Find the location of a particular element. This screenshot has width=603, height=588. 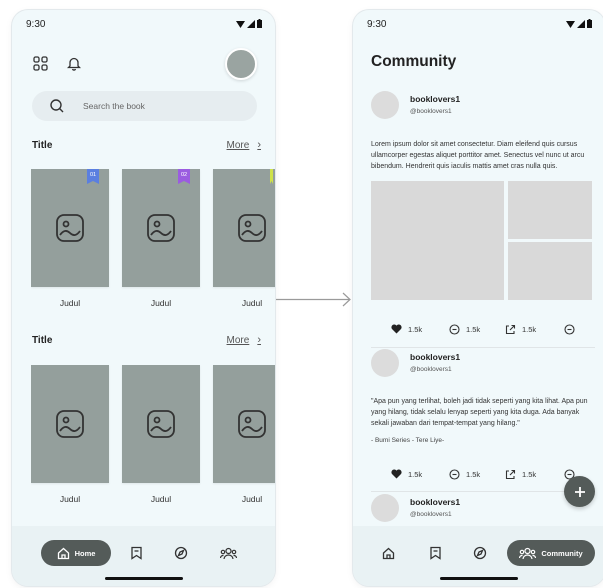

profile-avatar is located at coordinates (241, 64).